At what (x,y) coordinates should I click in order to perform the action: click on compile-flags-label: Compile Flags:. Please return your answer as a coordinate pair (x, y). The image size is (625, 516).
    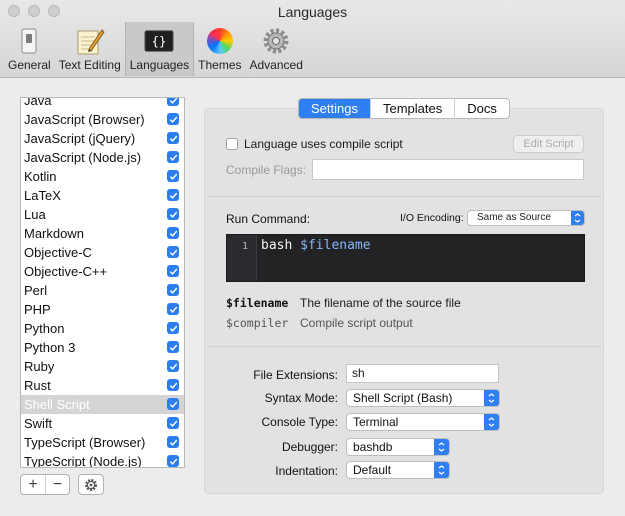
    Looking at the image, I should click on (266, 170).